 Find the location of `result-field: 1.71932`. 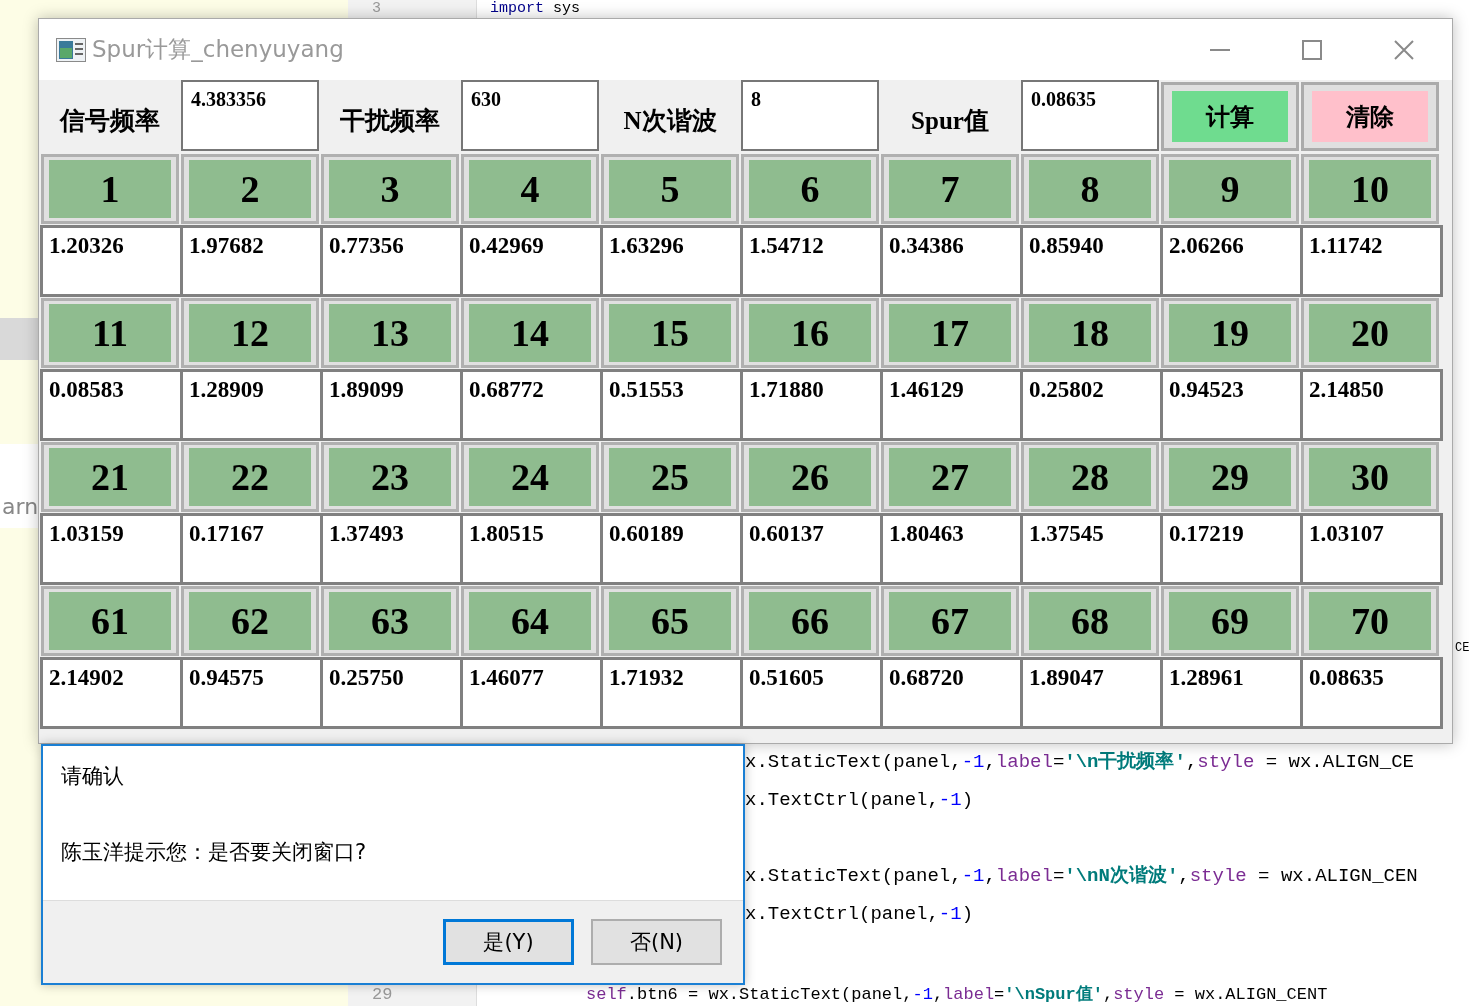

result-field: 1.71932 is located at coordinates (671, 693).